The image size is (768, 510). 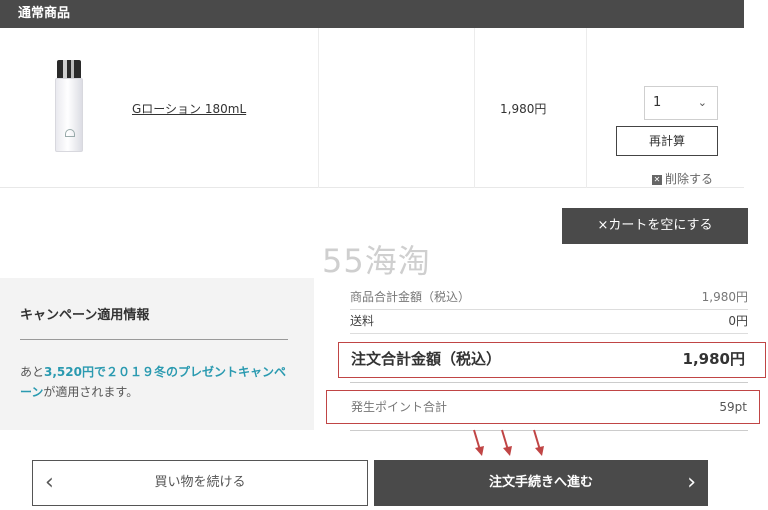 I want to click on chevron-left-icon: ‹, so click(x=49, y=482).